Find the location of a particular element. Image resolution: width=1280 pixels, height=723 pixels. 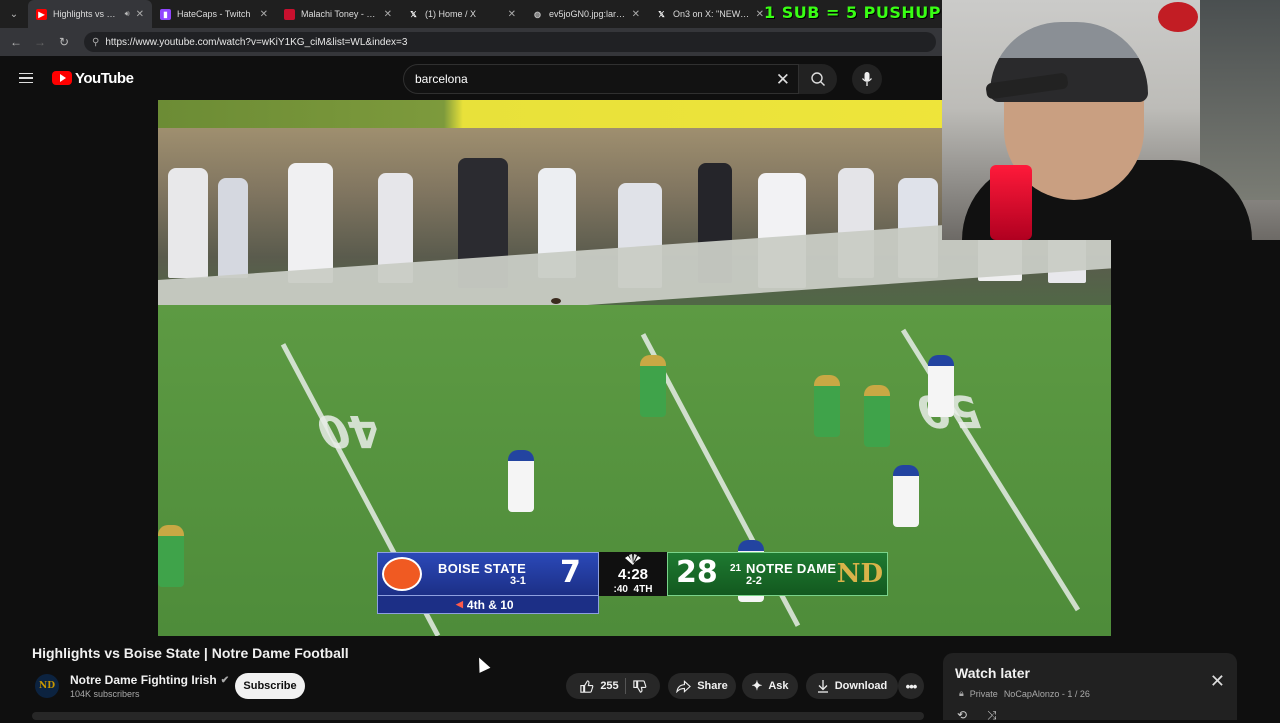

away-score: 7 is located at coordinates (570, 572).